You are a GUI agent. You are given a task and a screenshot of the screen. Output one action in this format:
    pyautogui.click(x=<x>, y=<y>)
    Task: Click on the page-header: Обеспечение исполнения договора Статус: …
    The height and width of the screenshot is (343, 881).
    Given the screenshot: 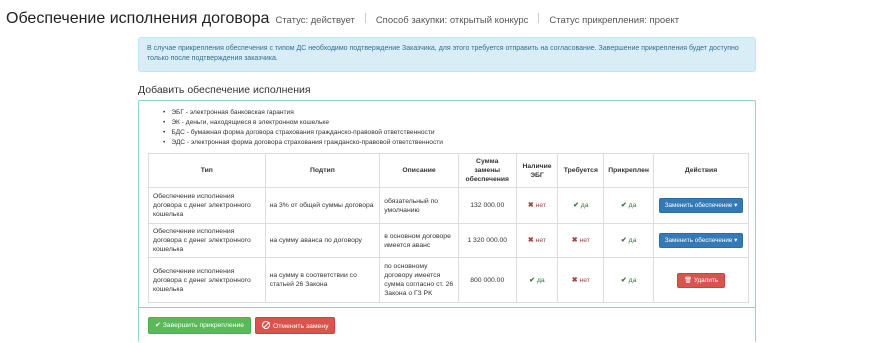 What is the action you would take?
    pyautogui.click(x=342, y=19)
    